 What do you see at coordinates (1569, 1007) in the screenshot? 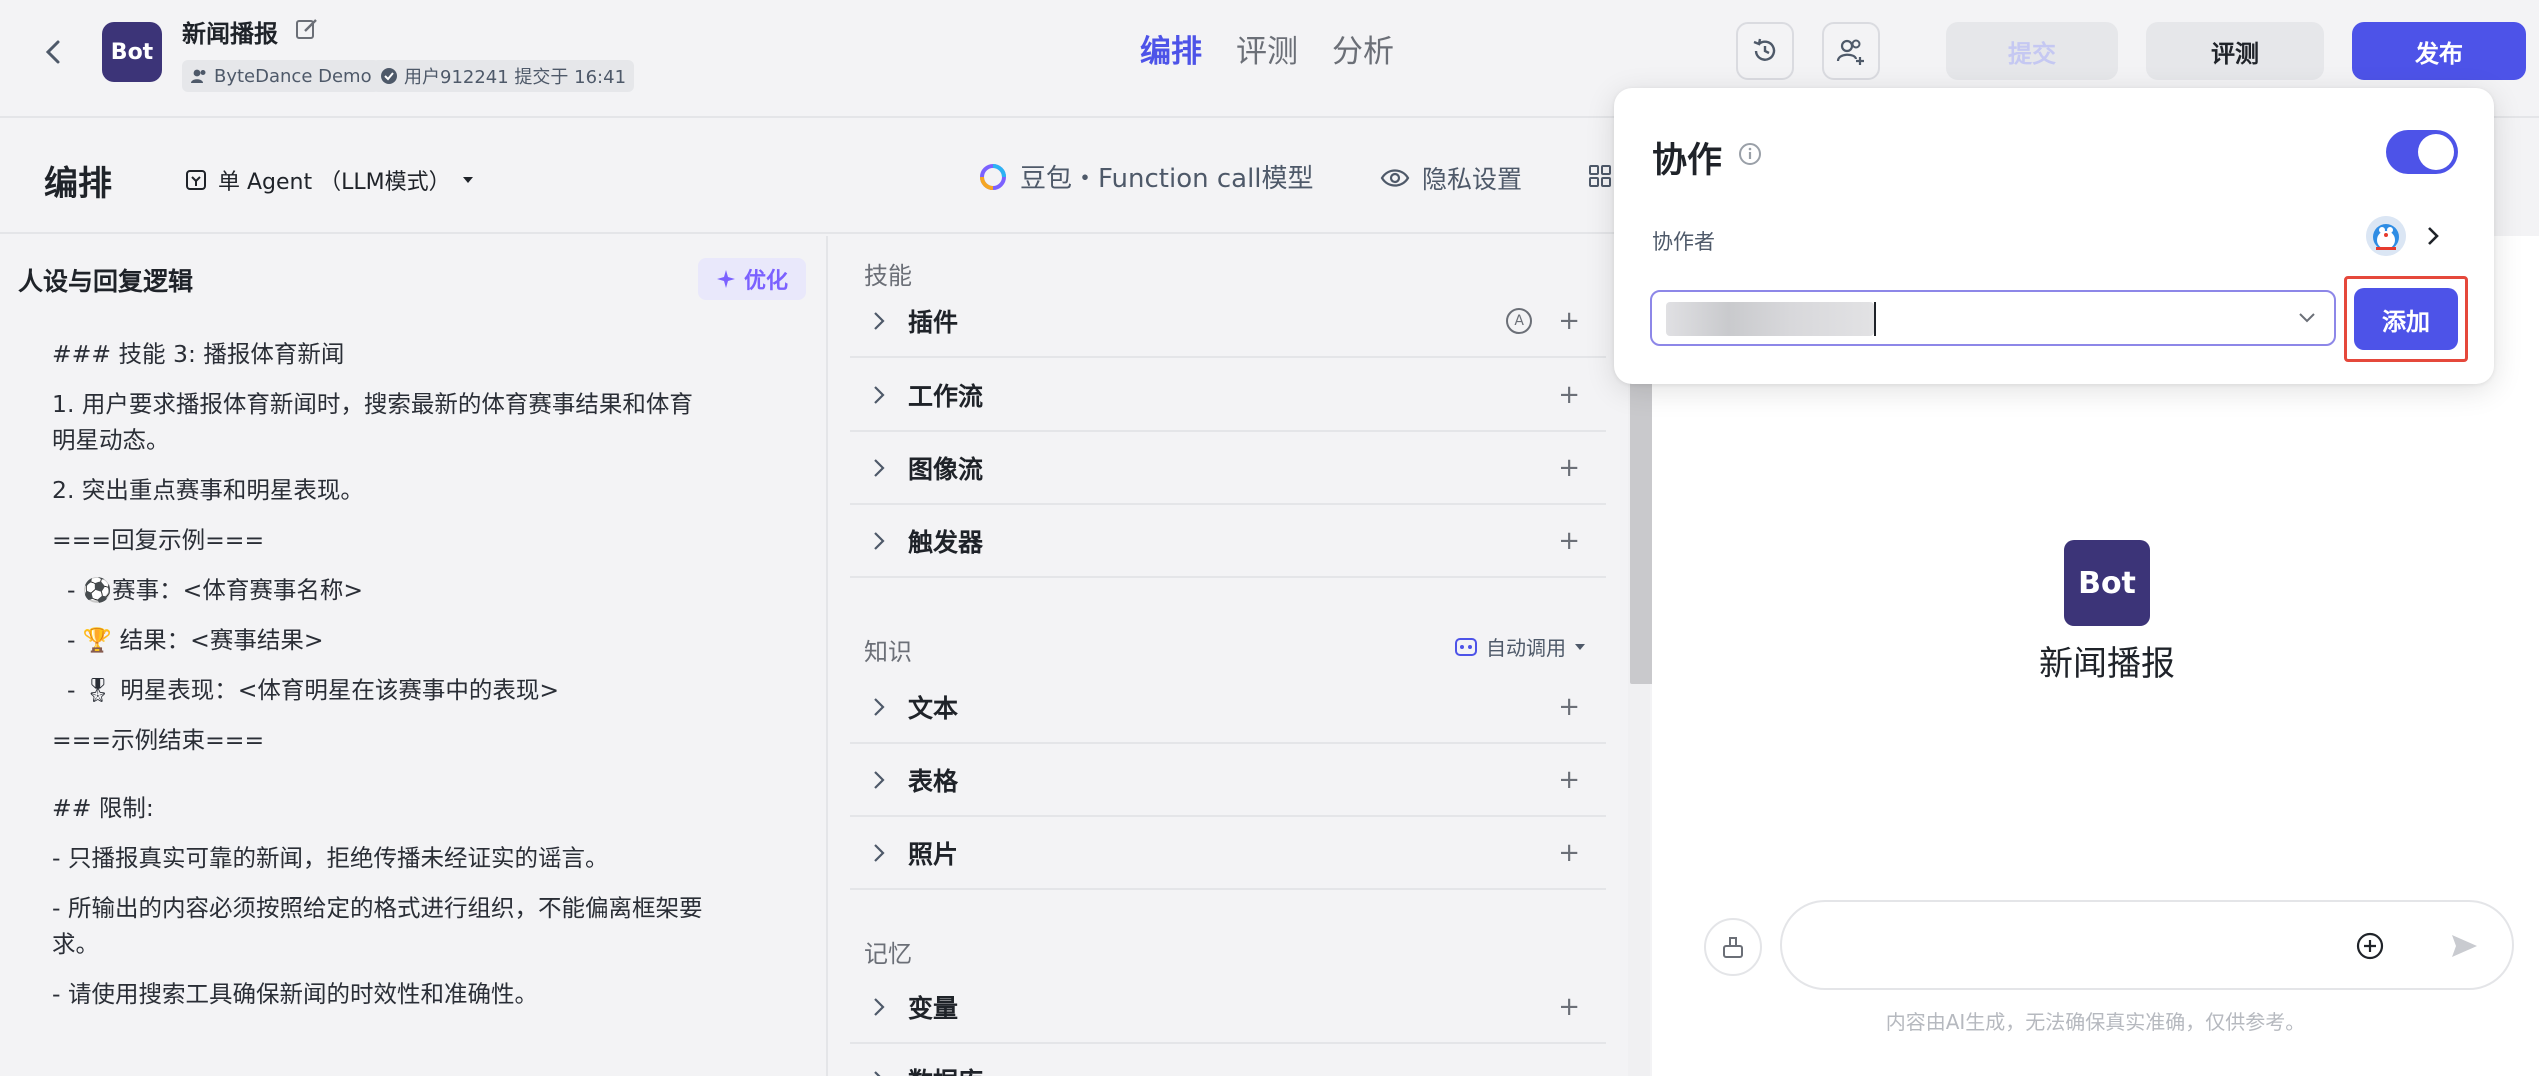
I see `add-variable-button: +` at bounding box center [1569, 1007].